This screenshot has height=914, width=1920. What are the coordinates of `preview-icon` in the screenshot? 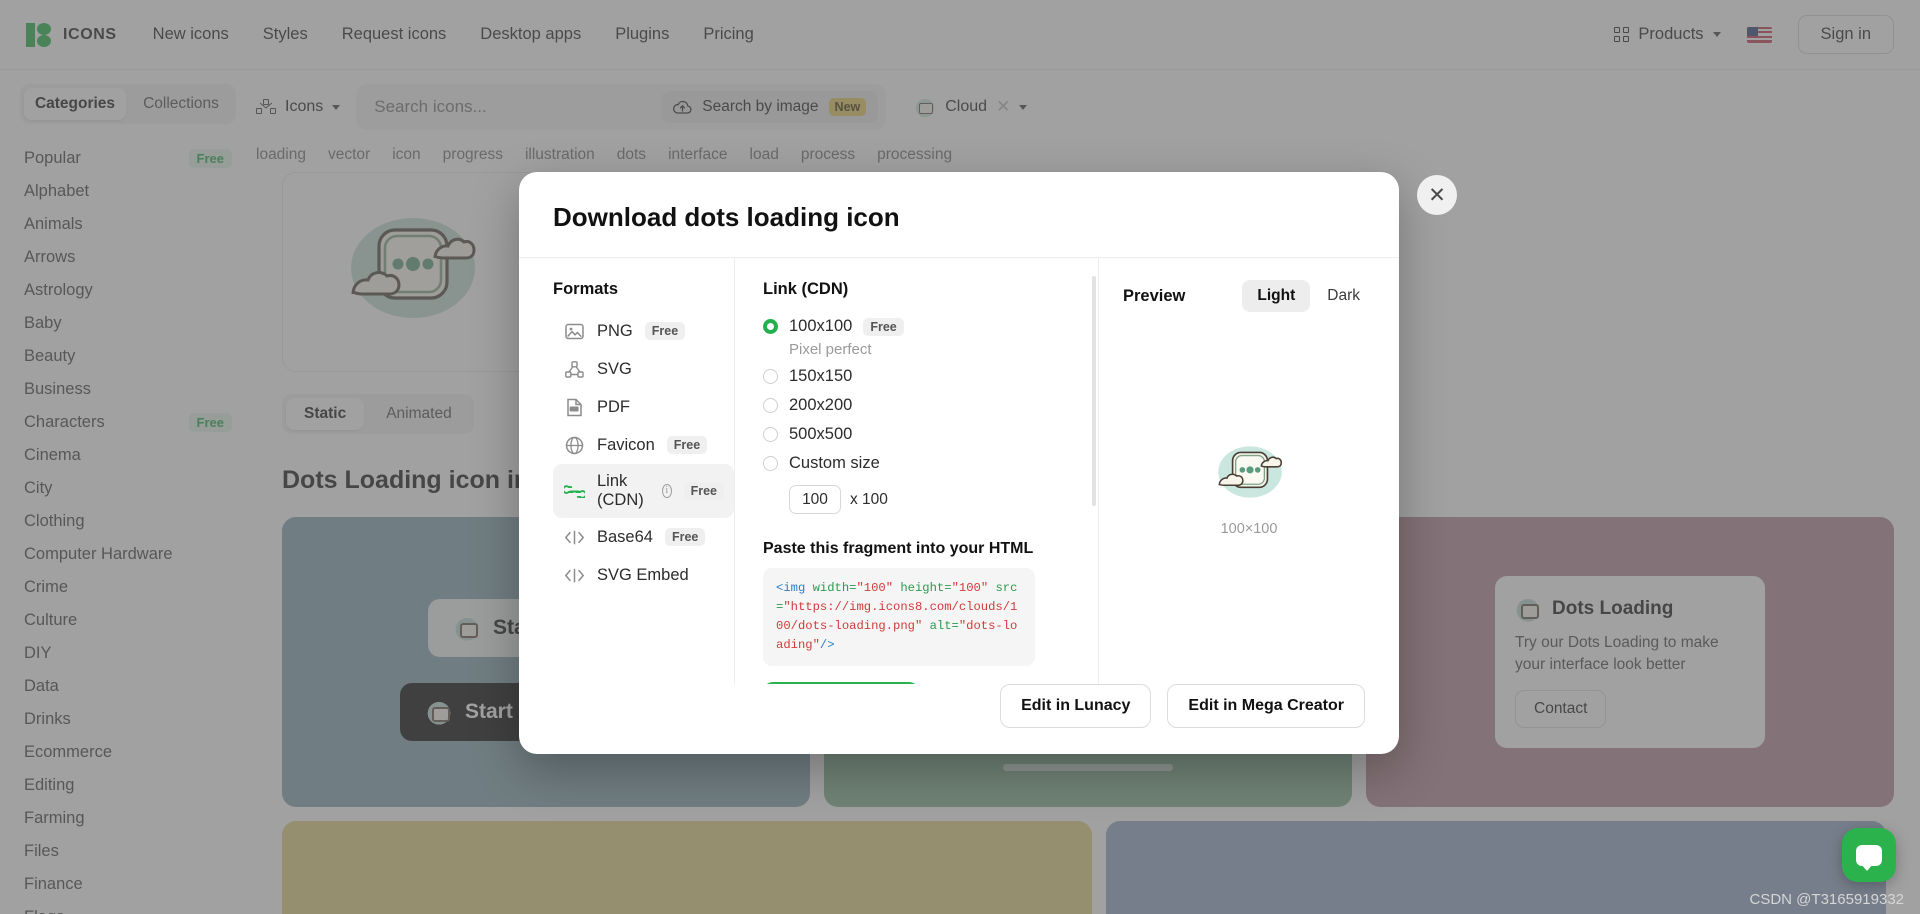 It's located at (1250, 472).